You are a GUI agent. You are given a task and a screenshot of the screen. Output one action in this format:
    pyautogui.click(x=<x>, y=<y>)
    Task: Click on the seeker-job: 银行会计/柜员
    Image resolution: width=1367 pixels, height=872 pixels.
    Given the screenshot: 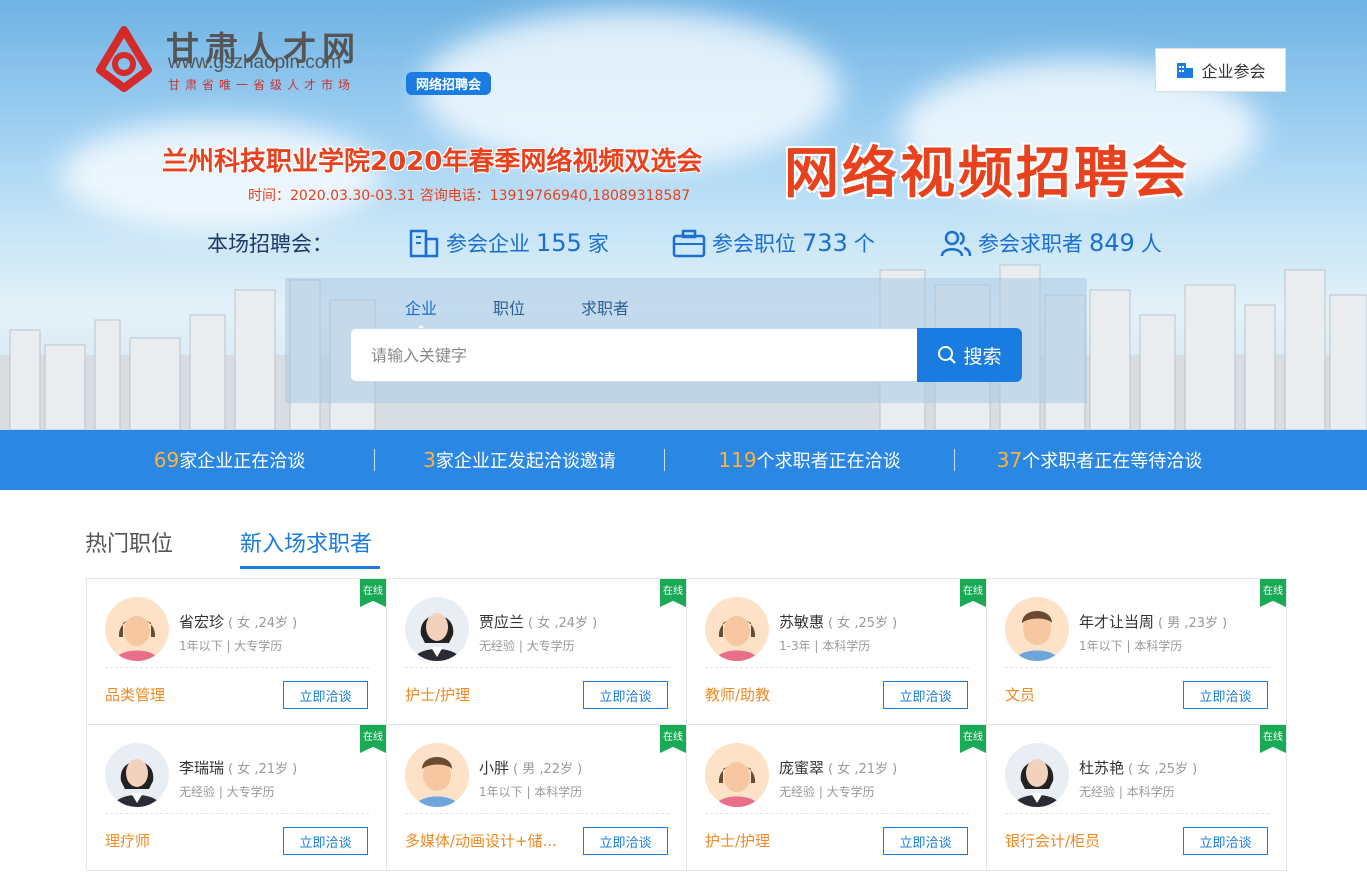 What is the action you would take?
    pyautogui.click(x=1053, y=841)
    